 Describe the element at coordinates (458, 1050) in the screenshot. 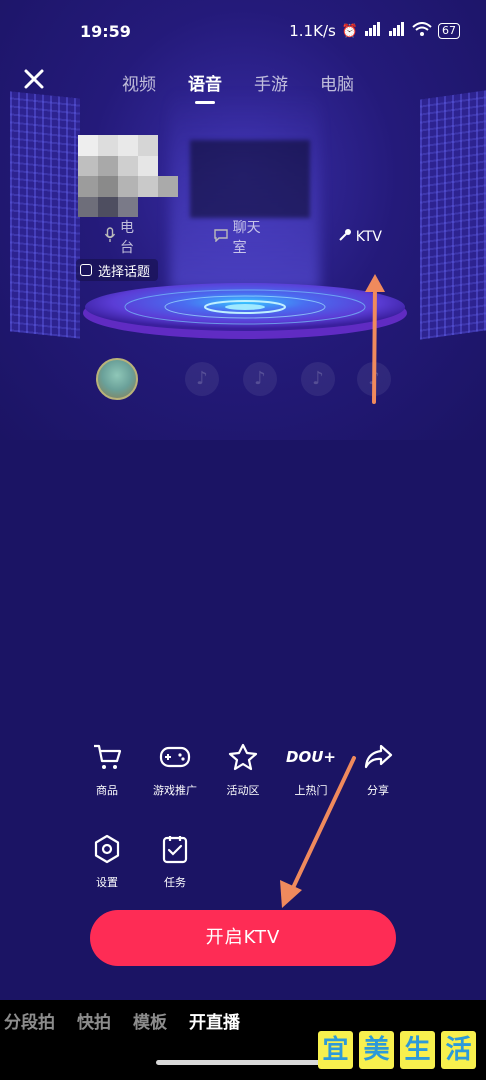

I see `watermark-char: 活` at that location.